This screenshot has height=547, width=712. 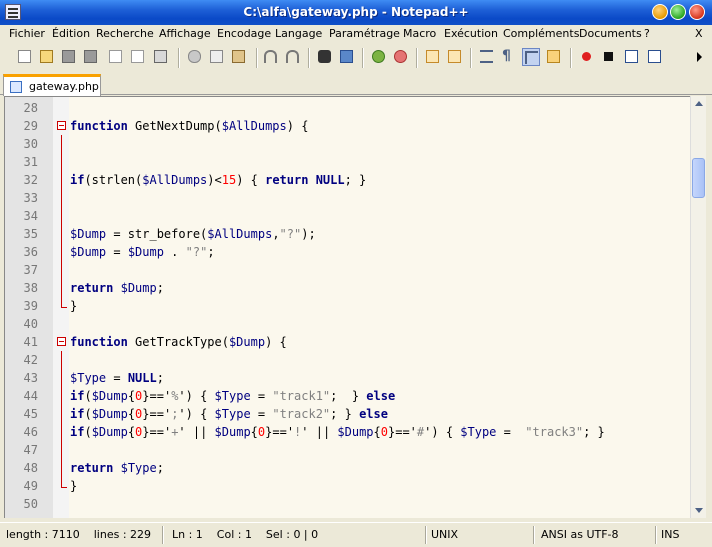 I want to click on code-line: 37, so click(x=347, y=270).